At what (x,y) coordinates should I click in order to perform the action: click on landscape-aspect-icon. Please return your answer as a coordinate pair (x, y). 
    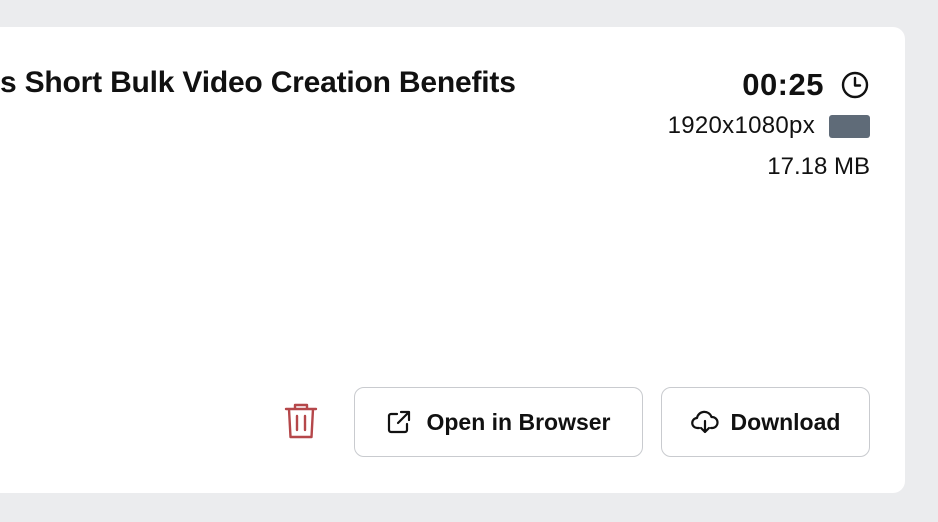
    Looking at the image, I should click on (849, 126).